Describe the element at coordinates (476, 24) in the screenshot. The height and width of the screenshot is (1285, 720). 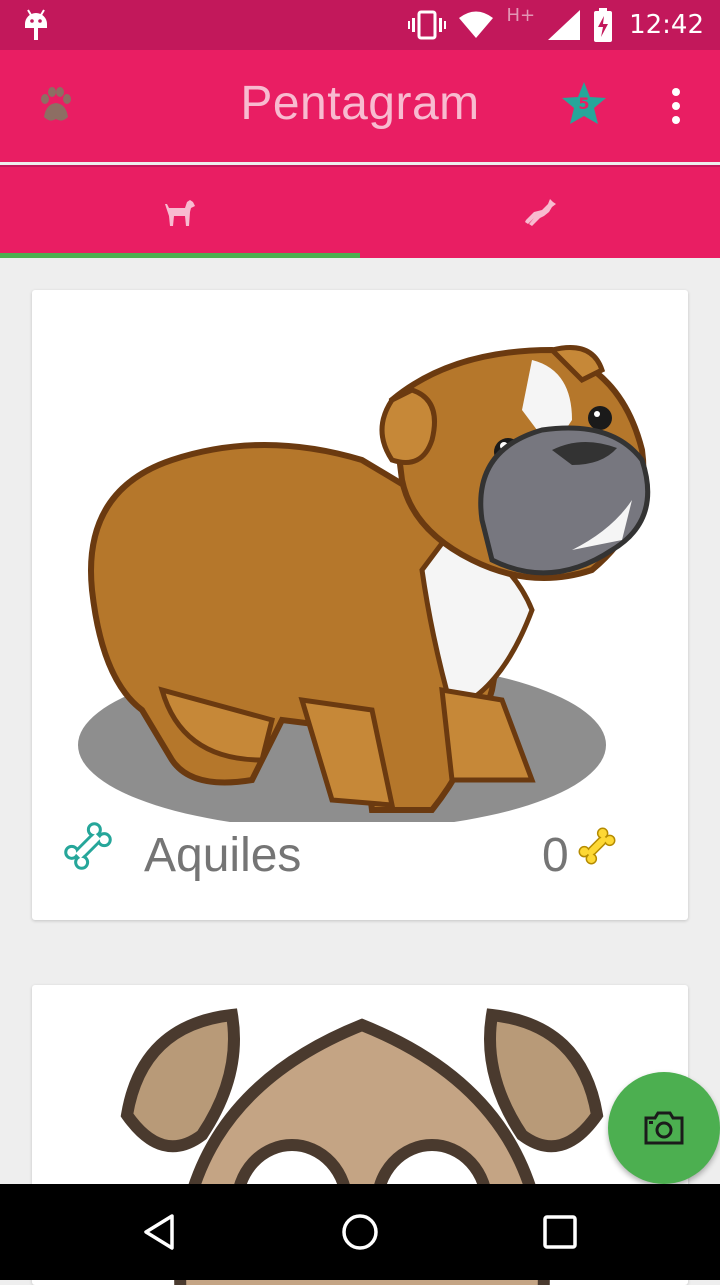
I see `wifi-icon` at that location.